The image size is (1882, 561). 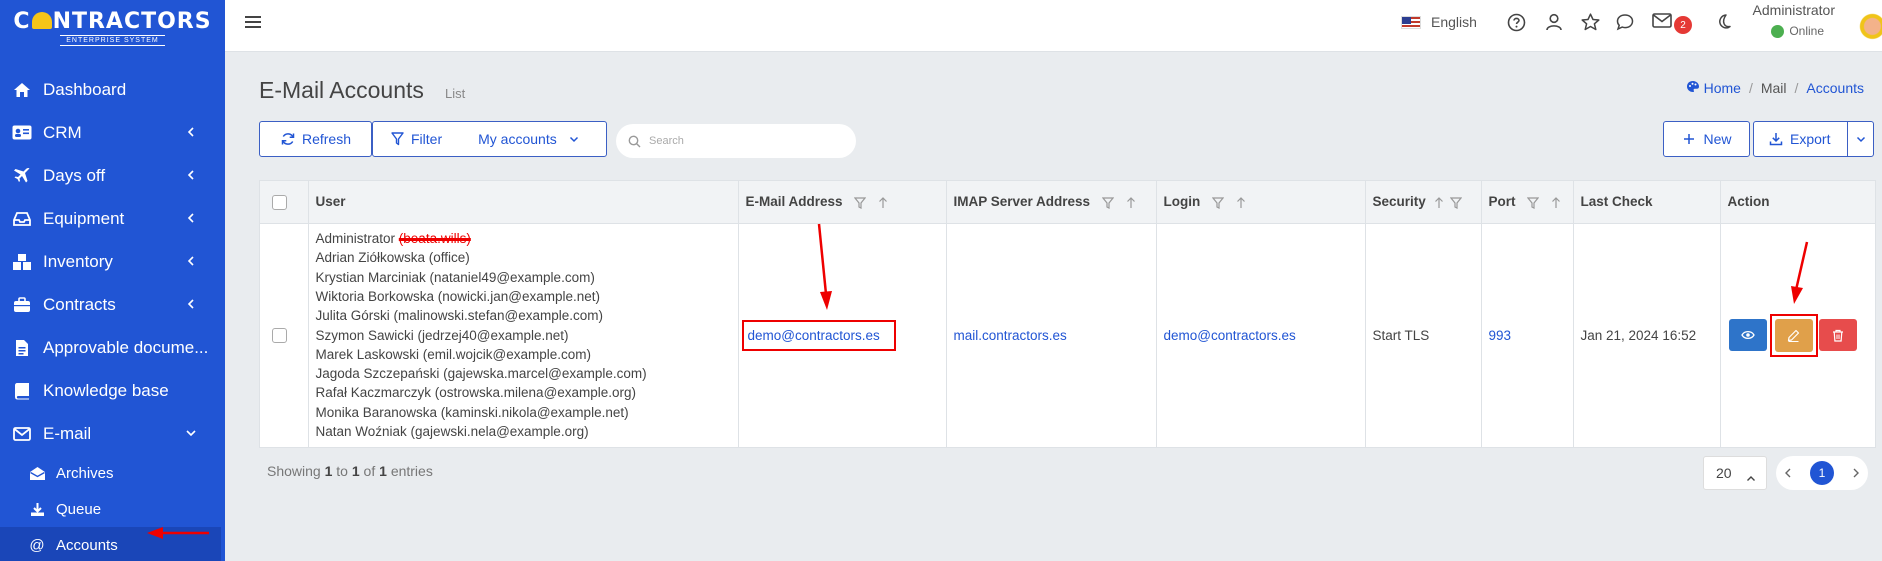 What do you see at coordinates (1717, 139) in the screenshot?
I see `new-label: New` at bounding box center [1717, 139].